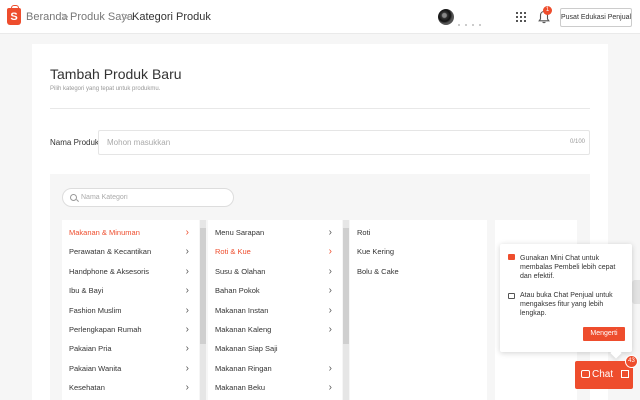 The image size is (640, 400). I want to click on category-item-label: Perlengkapan Rumah, so click(105, 329).